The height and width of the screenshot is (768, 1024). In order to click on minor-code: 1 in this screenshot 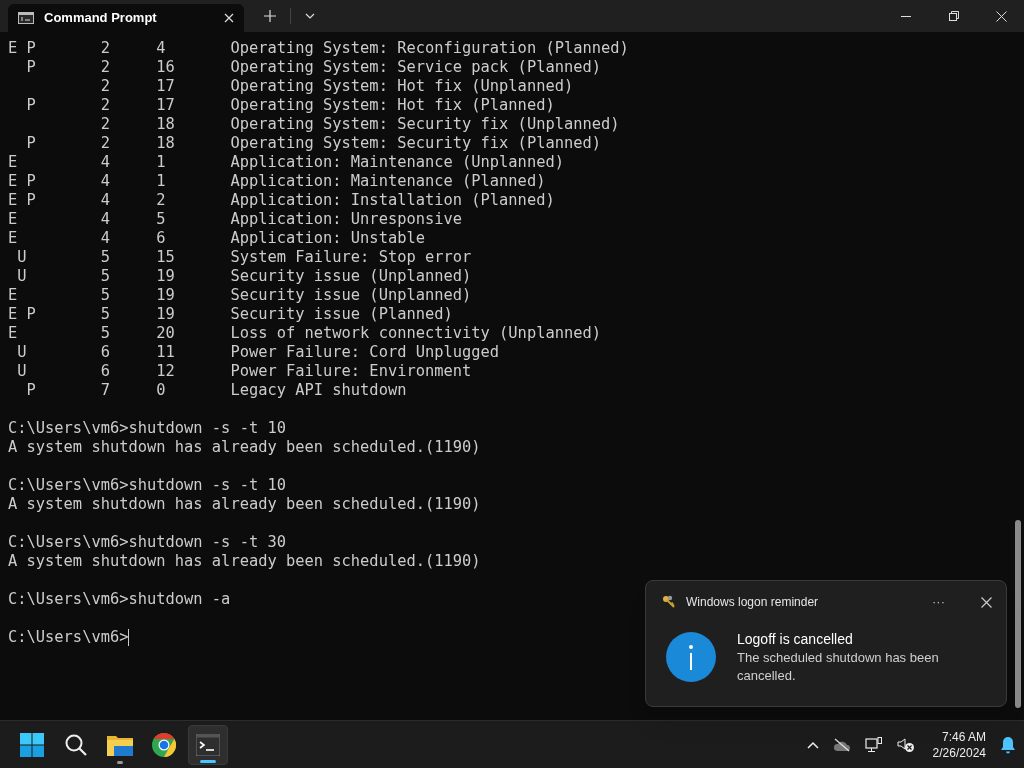, I will do `click(161, 162)`.